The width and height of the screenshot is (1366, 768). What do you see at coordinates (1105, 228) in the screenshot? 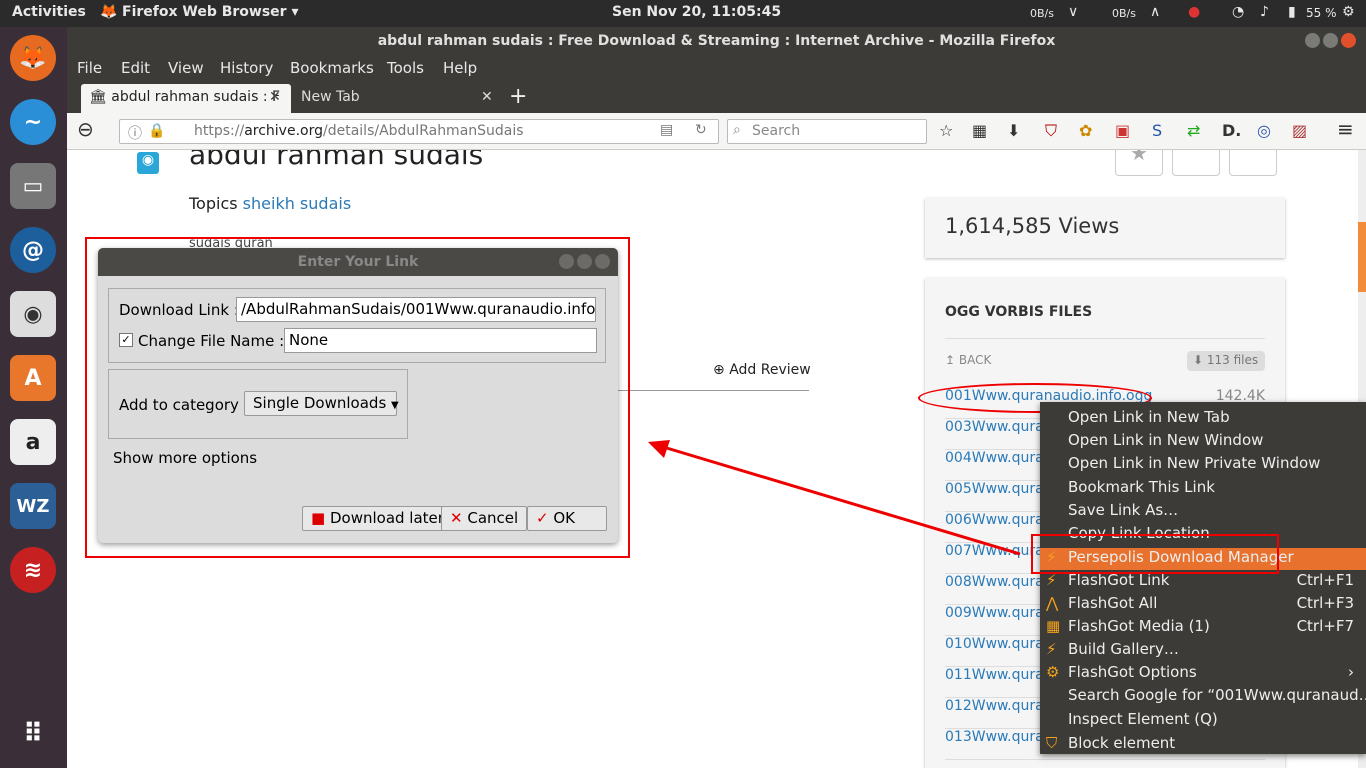
I see `views-card: 1,614,585 Views` at bounding box center [1105, 228].